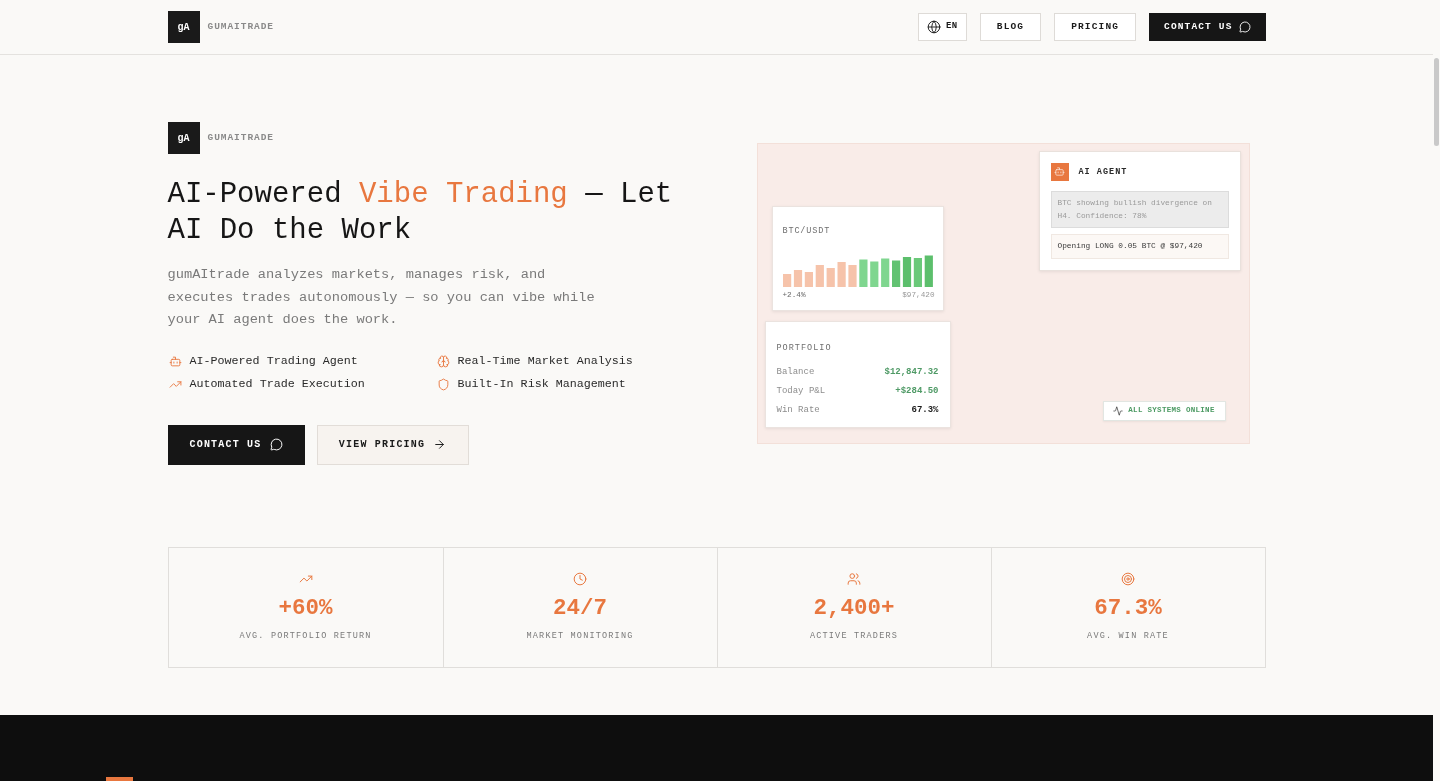 Image resolution: width=1440 pixels, height=781 pixels. Describe the element at coordinates (580, 607) in the screenshot. I see `stat-value: 24/7` at that location.